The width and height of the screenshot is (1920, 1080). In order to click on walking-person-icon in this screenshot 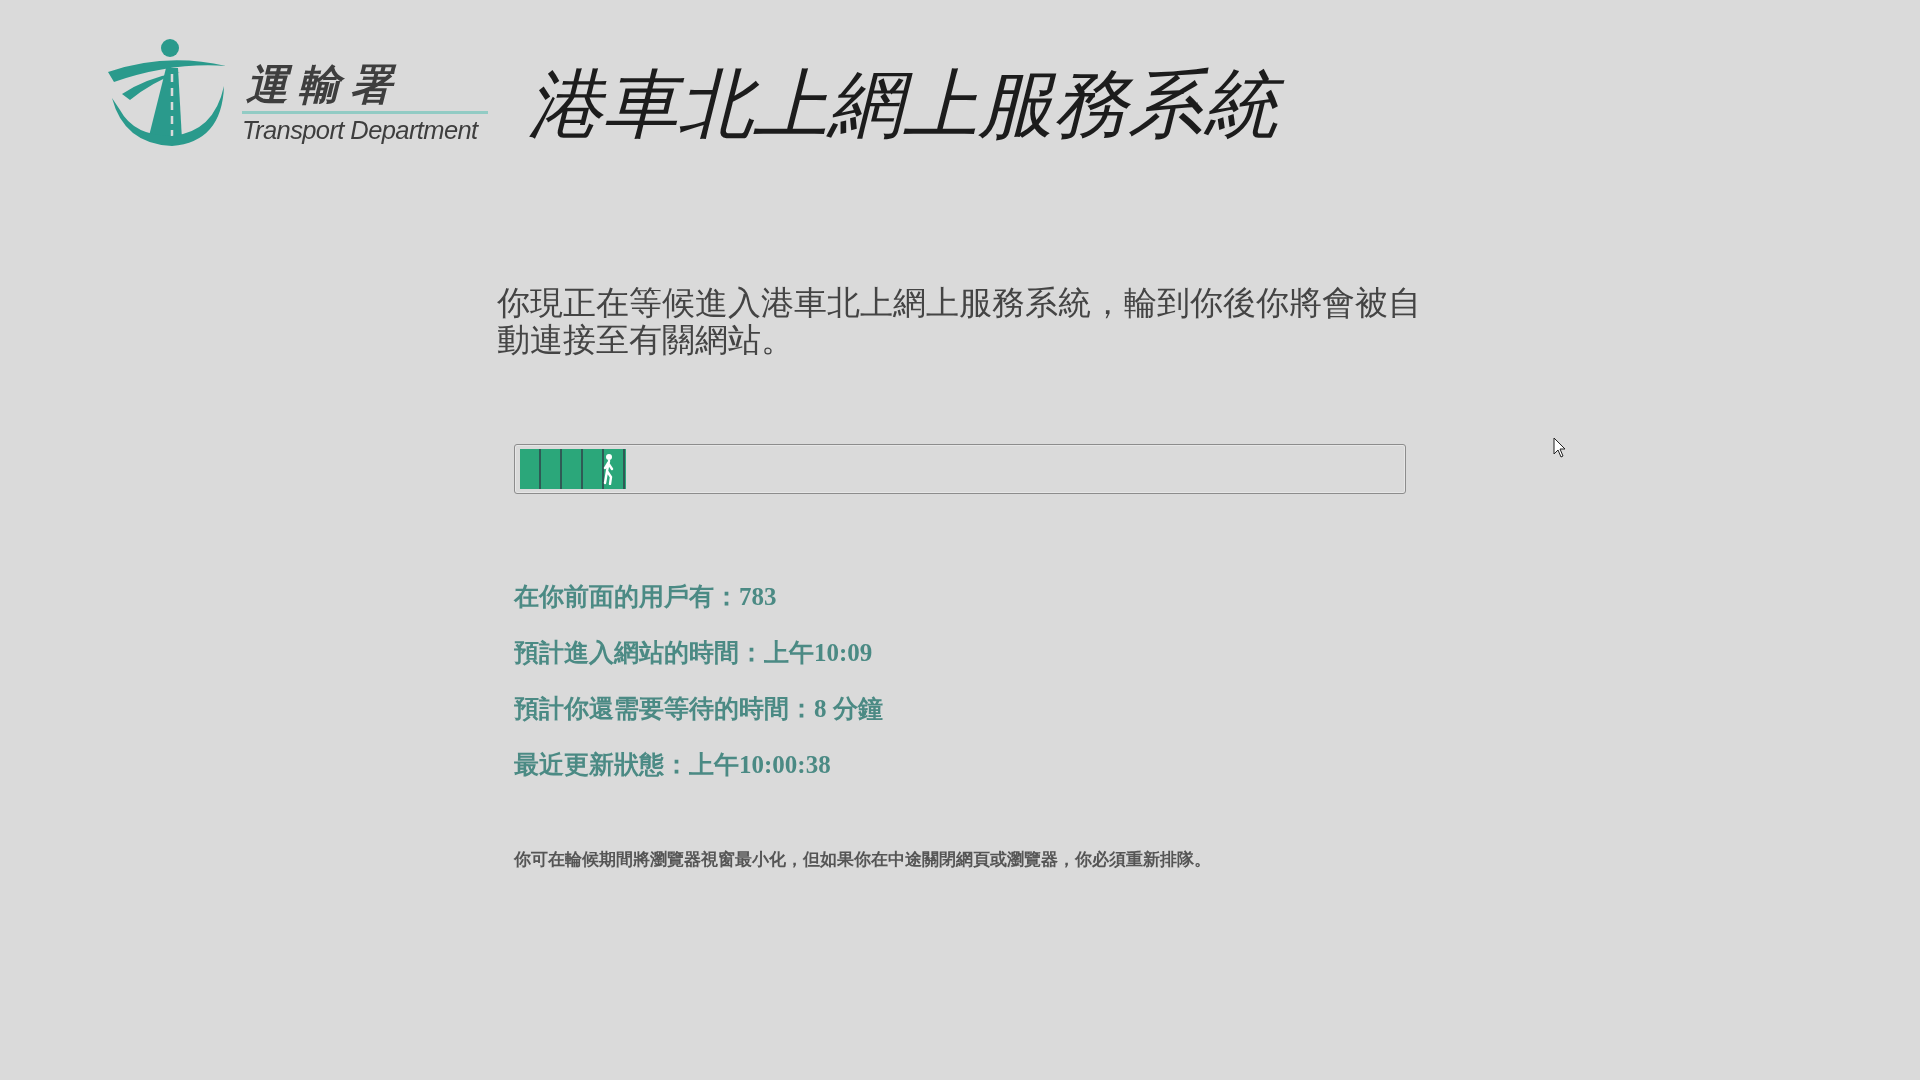, I will do `click(608, 469)`.